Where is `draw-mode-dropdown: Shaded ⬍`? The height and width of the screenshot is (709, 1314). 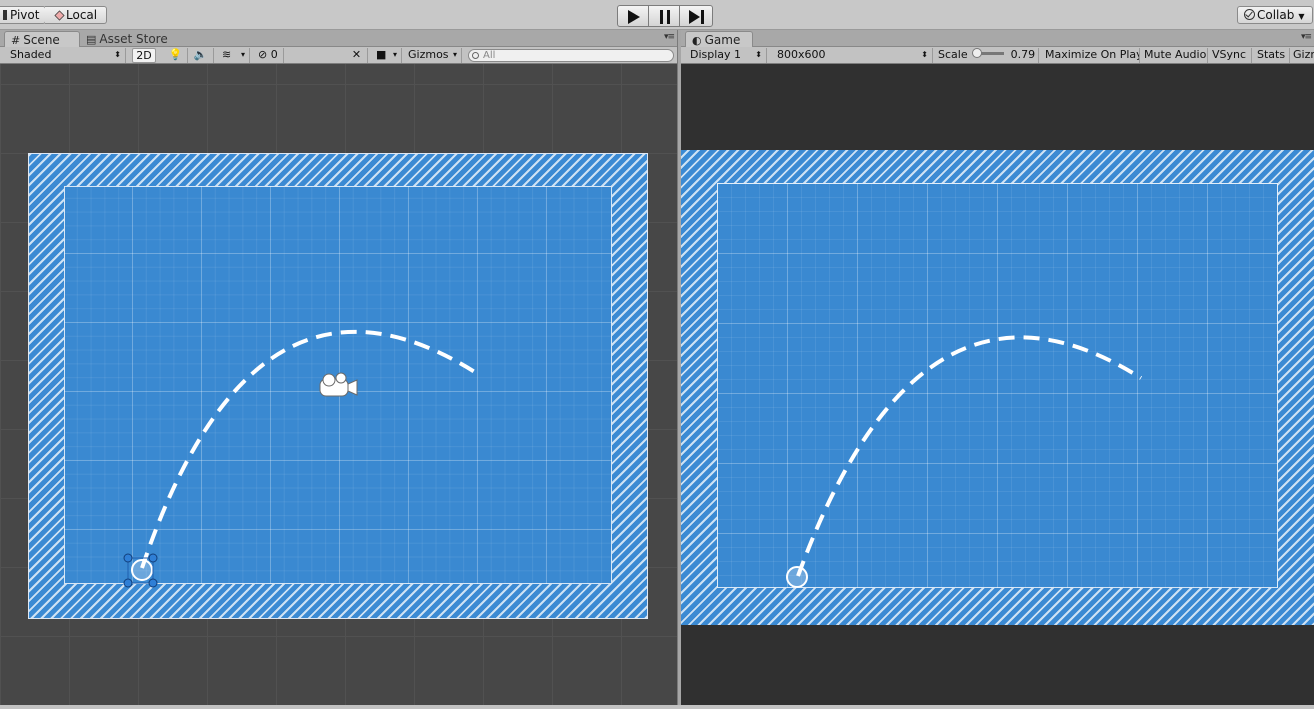
draw-mode-dropdown: Shaded ⬍ is located at coordinates (63, 55).